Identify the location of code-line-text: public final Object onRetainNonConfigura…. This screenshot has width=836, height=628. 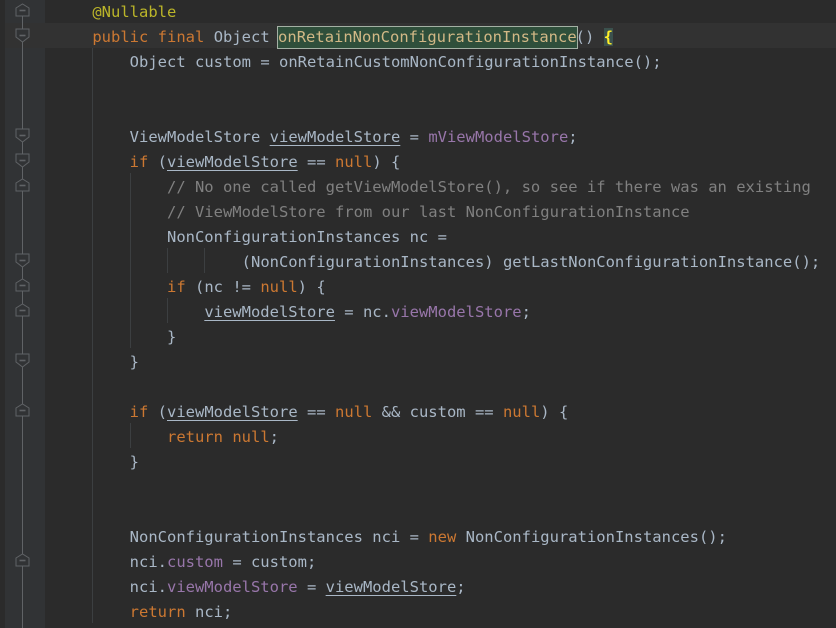
(329, 37).